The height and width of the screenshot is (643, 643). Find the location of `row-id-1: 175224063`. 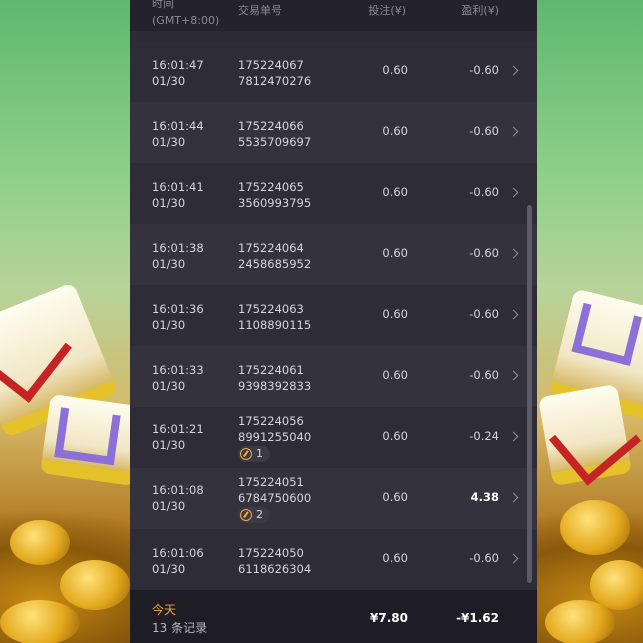

row-id-1: 175224063 is located at coordinates (271, 309).